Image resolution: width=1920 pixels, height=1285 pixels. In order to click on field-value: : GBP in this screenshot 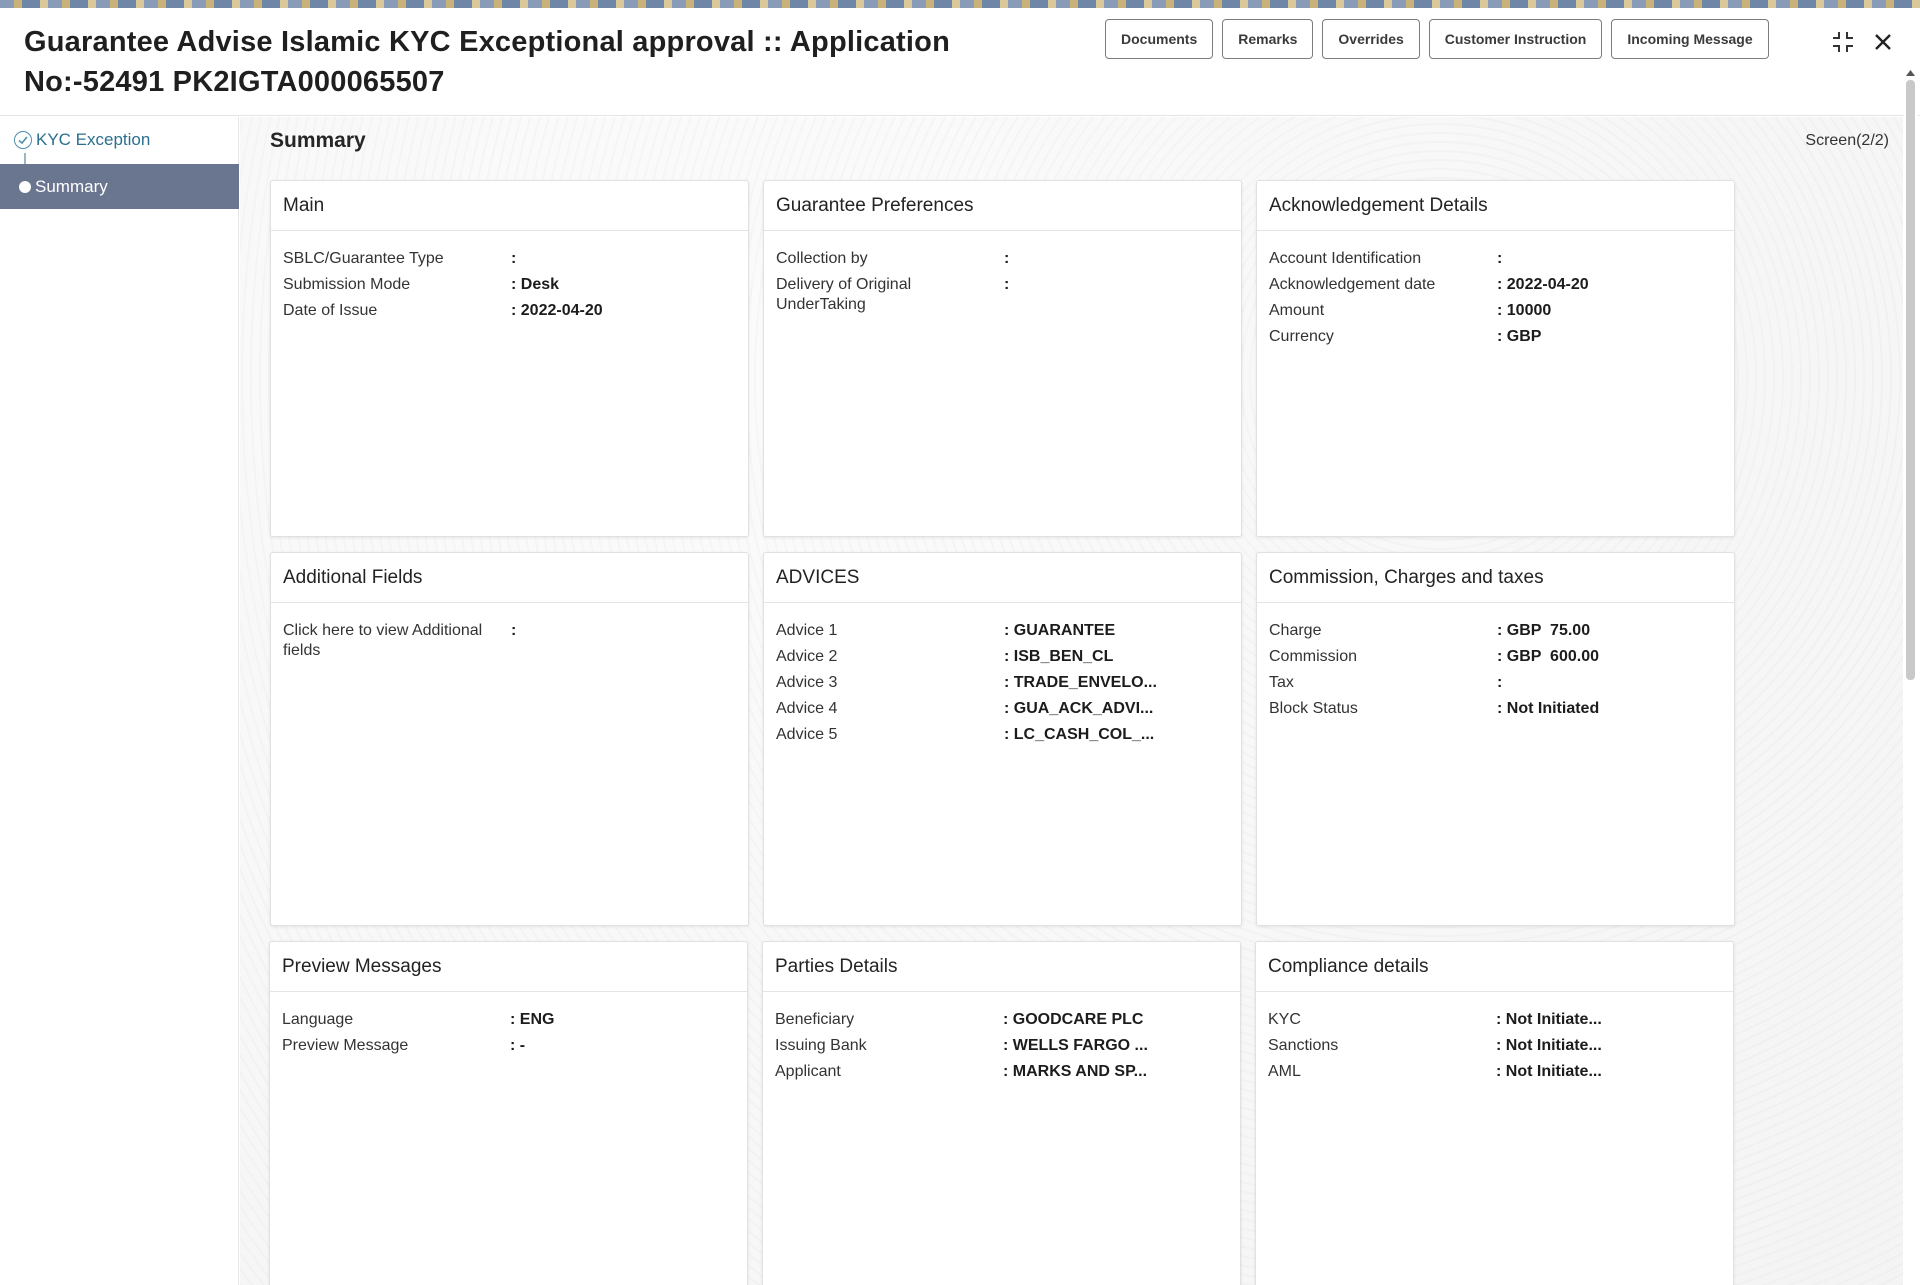, I will do `click(1607, 337)`.